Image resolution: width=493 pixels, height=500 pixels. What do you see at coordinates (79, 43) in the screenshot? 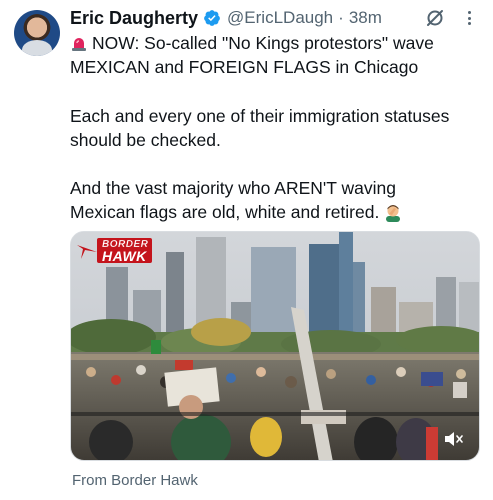
I see `police-siren-icon` at bounding box center [79, 43].